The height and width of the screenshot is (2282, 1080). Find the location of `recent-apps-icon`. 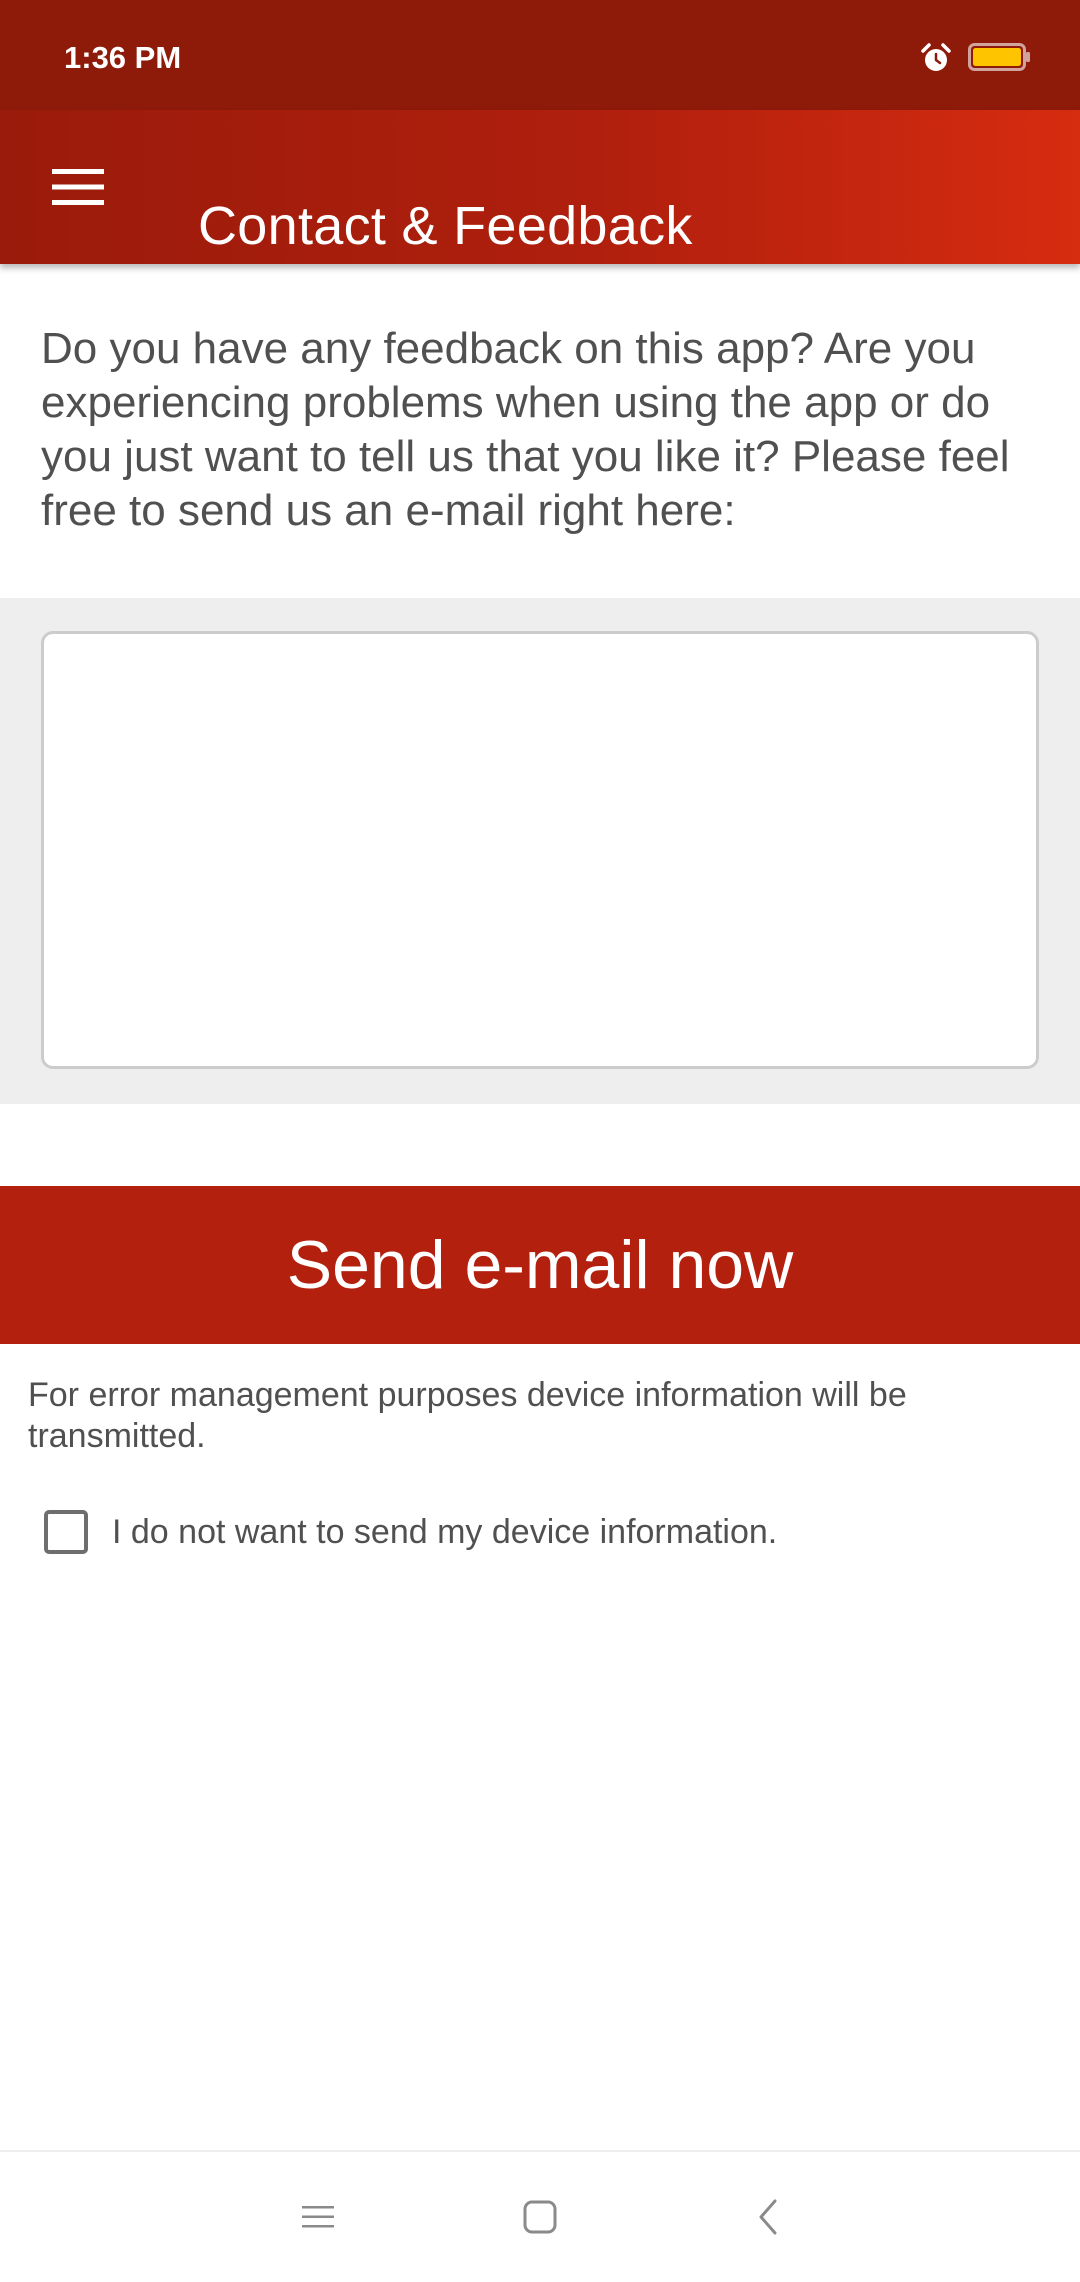

recent-apps-icon is located at coordinates (318, 2217).